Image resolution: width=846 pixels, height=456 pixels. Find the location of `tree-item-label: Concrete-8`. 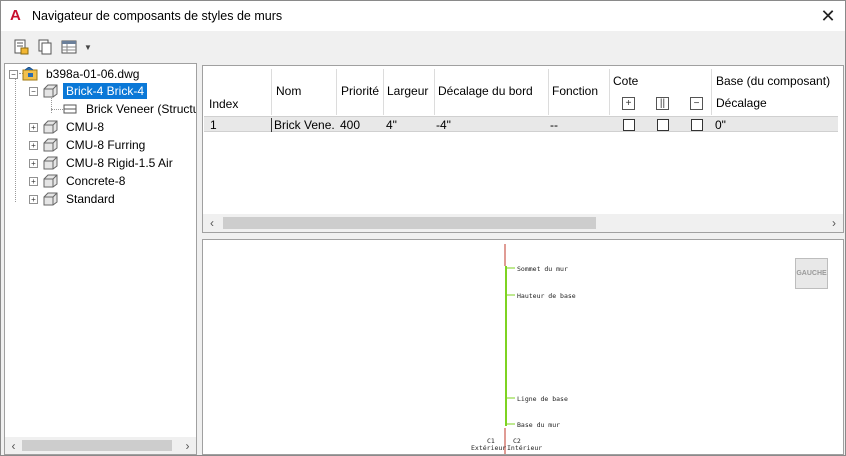

tree-item-label: Concrete-8 is located at coordinates (96, 181).